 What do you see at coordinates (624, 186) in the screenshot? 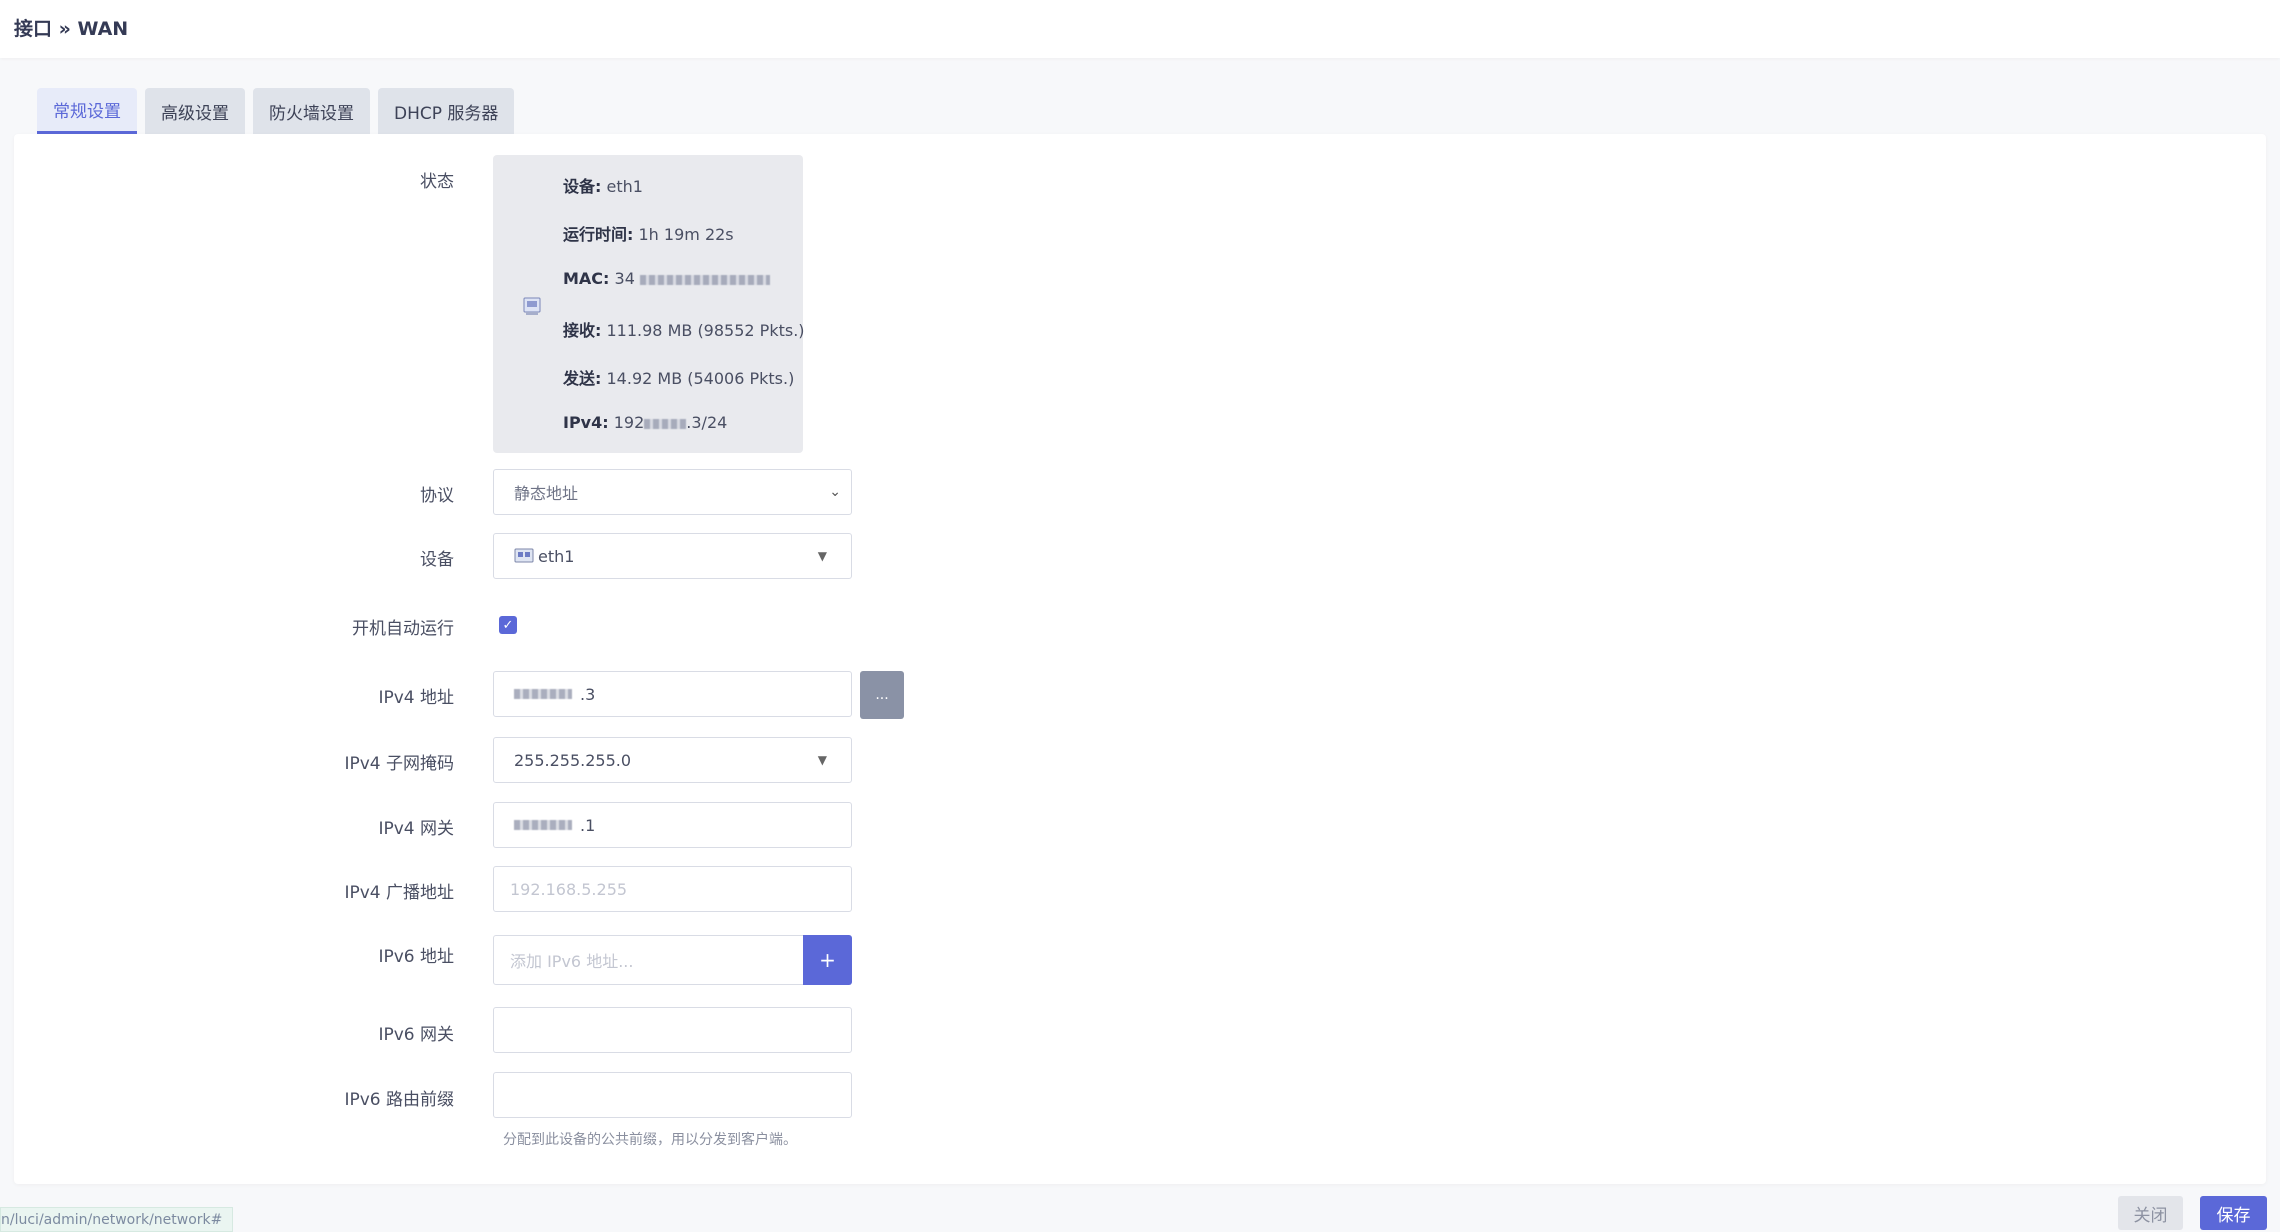
I see `status-device-value: eth1` at bounding box center [624, 186].